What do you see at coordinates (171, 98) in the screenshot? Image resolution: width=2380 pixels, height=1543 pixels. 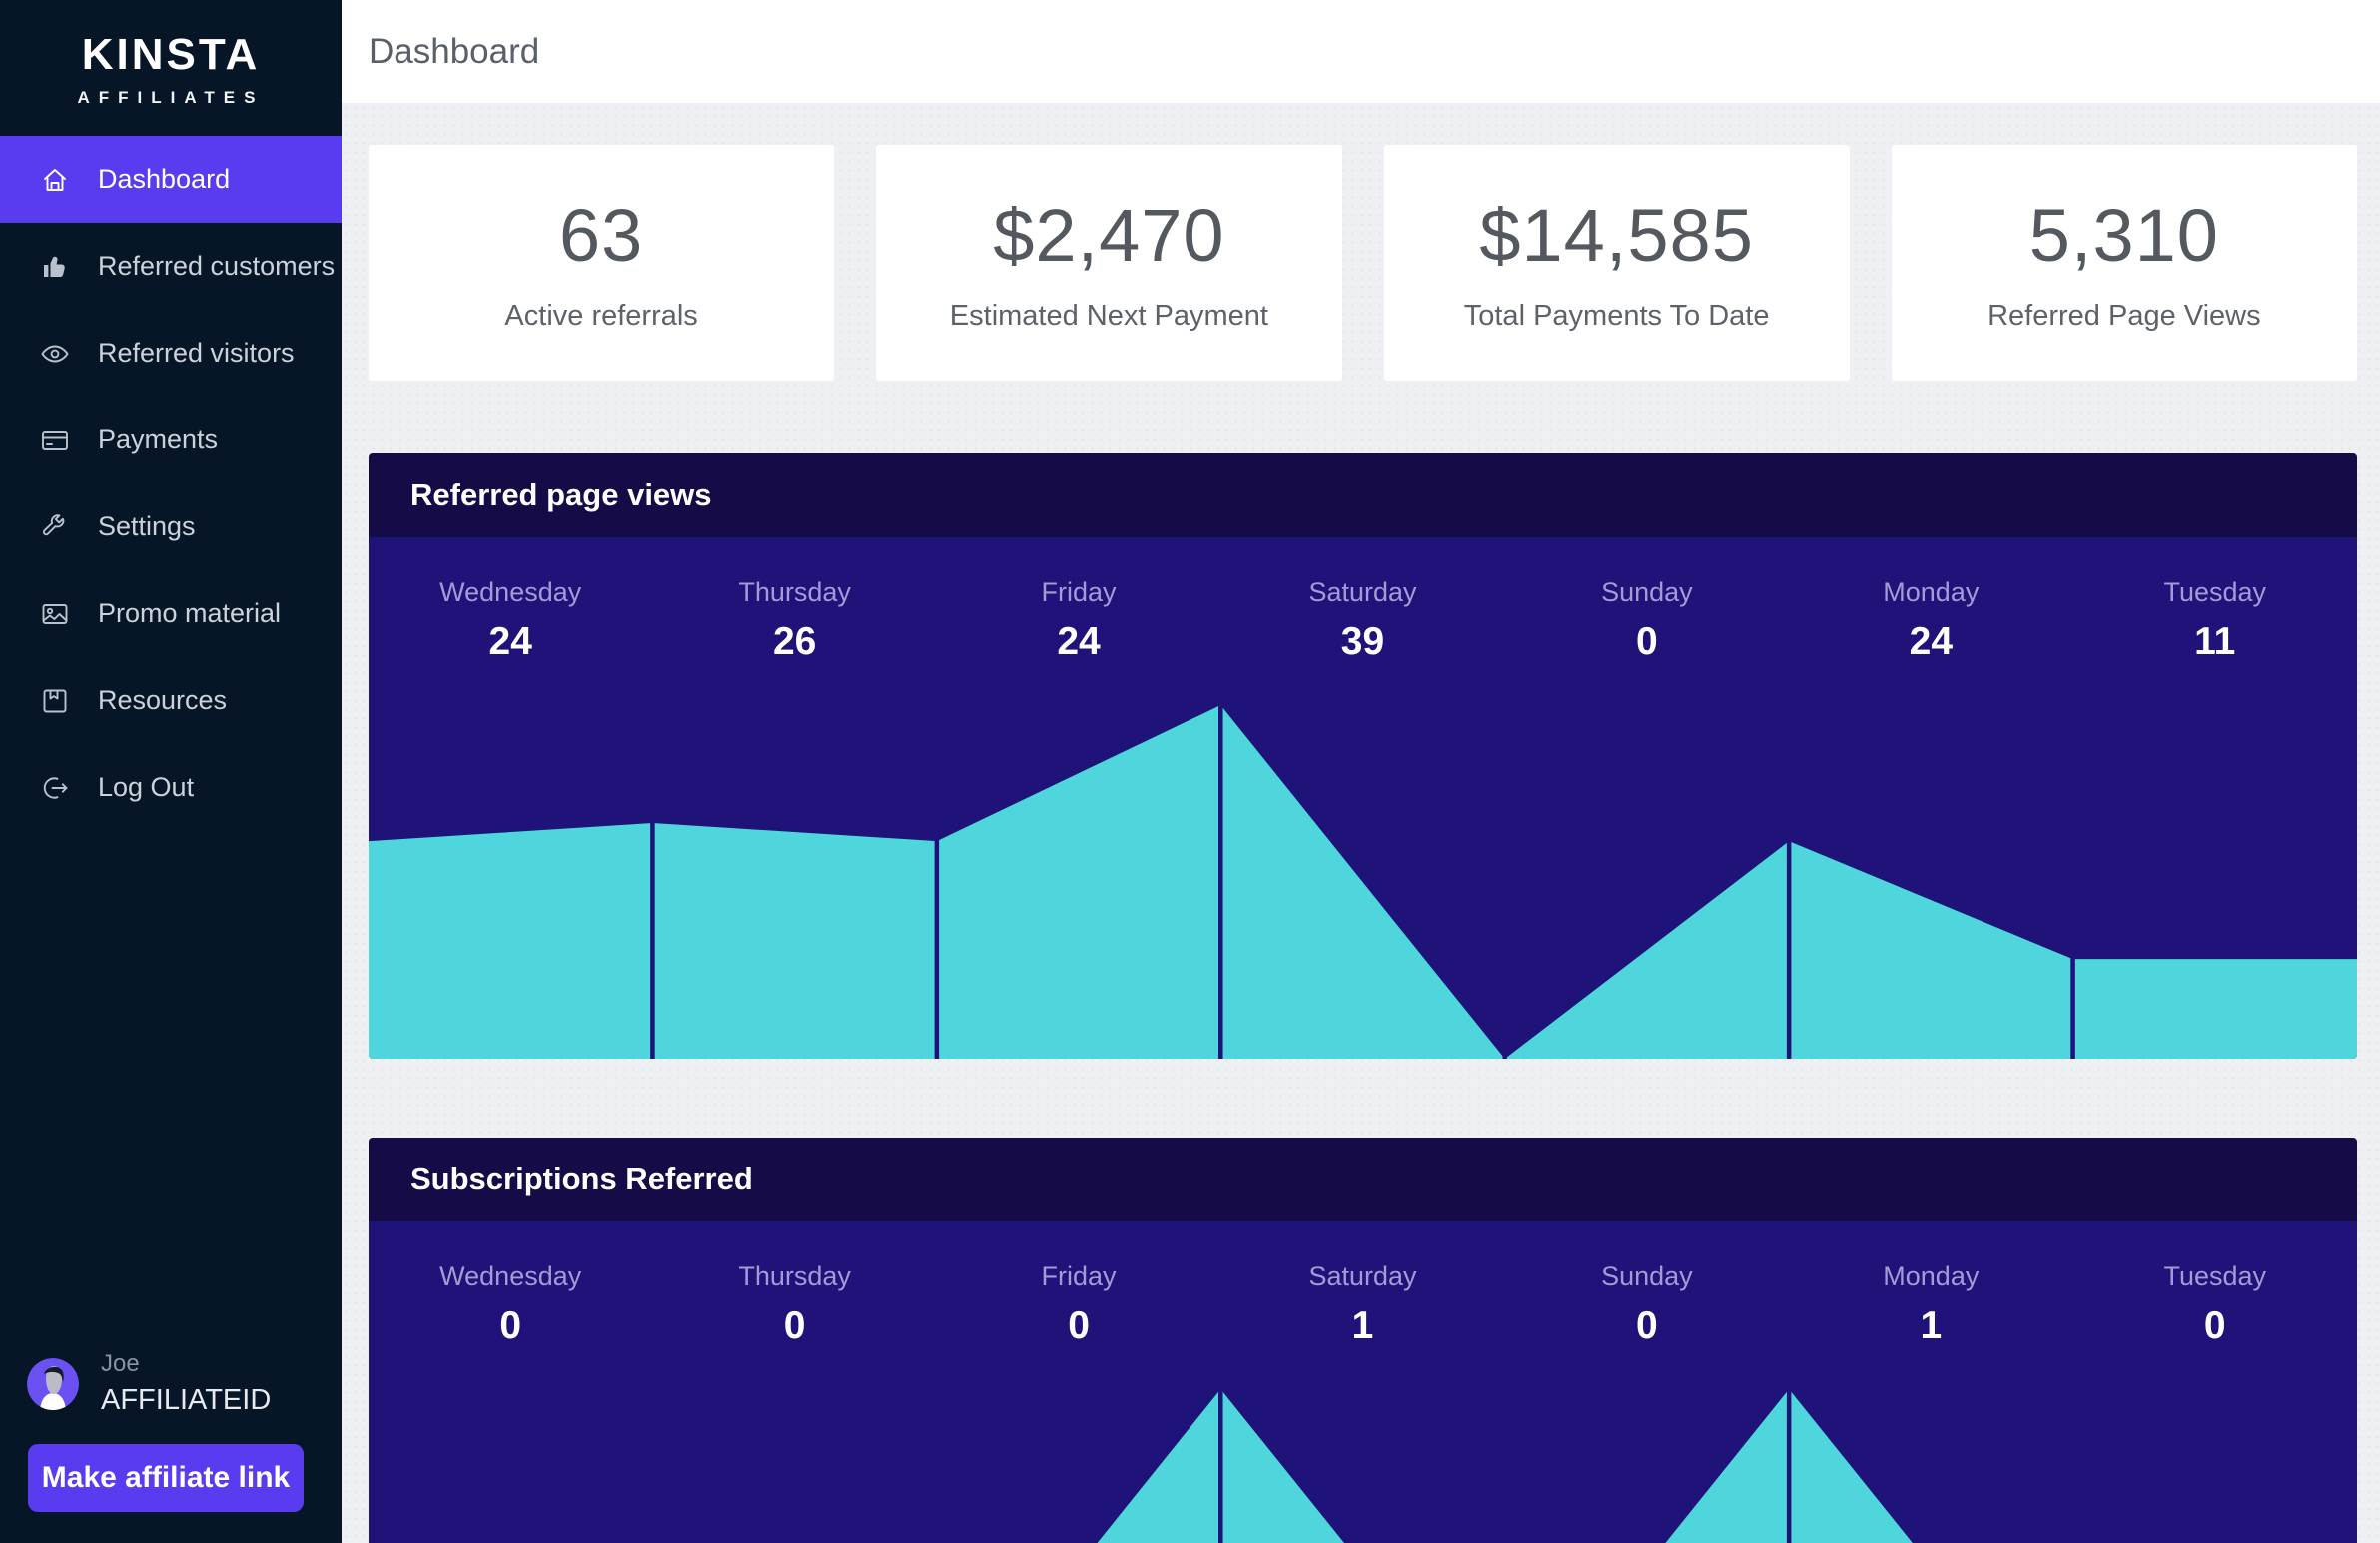 I see `brand-subtitle: AFFILIATES` at bounding box center [171, 98].